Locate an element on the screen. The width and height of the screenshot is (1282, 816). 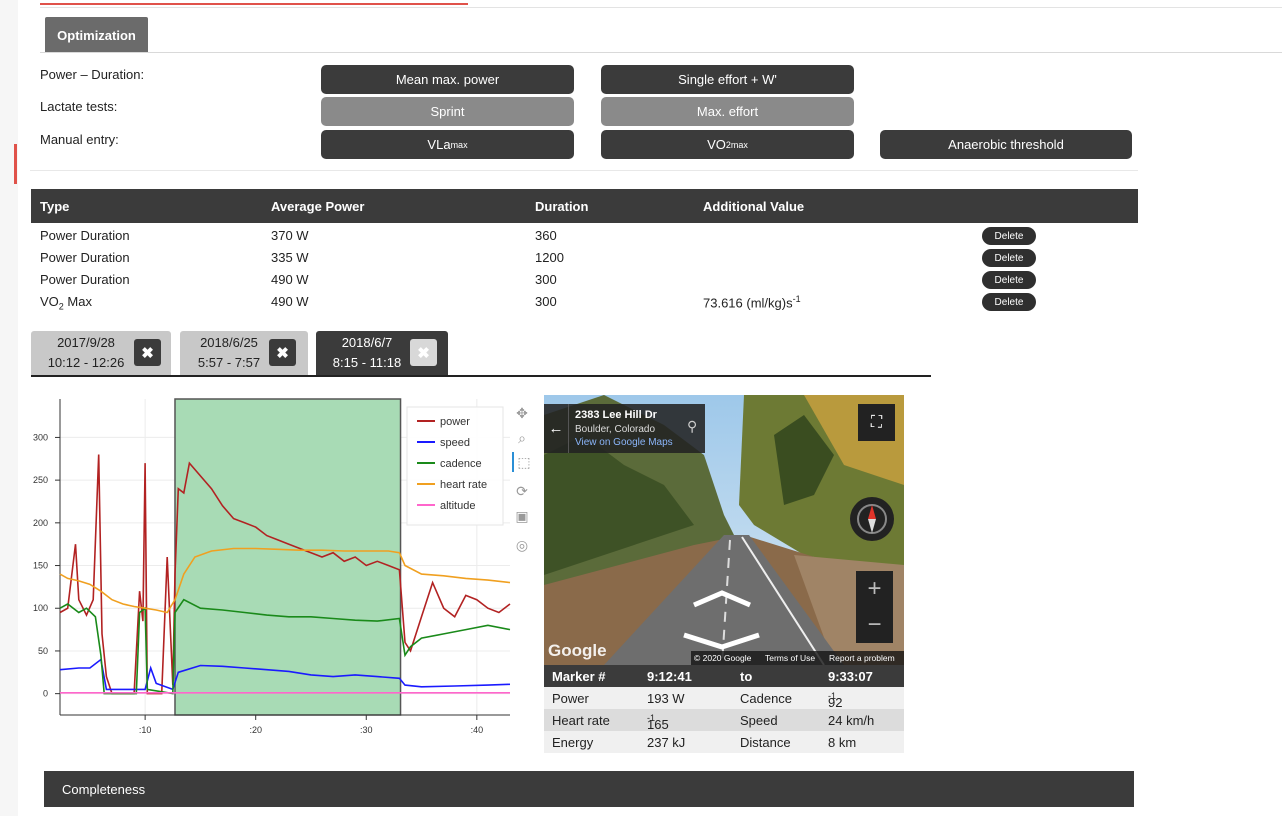
max-effort-button: Max. effort is located at coordinates (727, 111).